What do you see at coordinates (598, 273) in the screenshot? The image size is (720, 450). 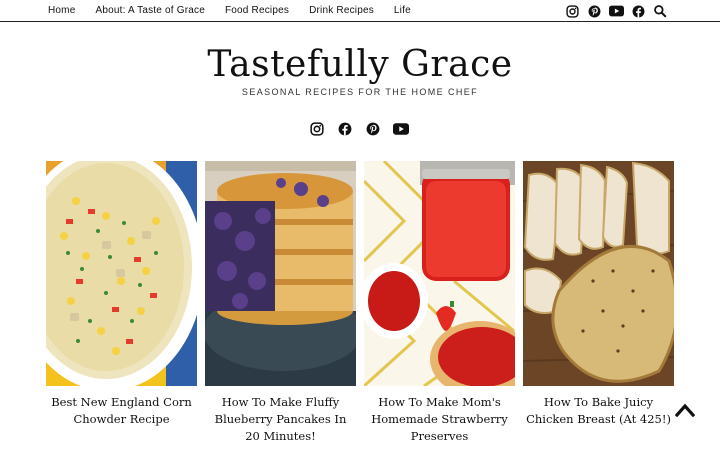 I see `recipe-image-chicken-breast` at bounding box center [598, 273].